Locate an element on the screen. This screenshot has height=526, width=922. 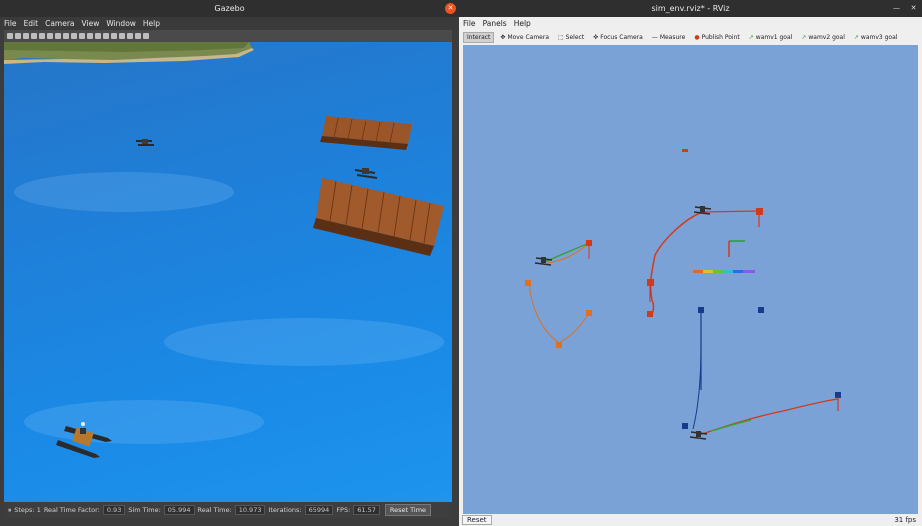
tool-move-camera: ✥ Move Camera is located at coordinates (524, 37).